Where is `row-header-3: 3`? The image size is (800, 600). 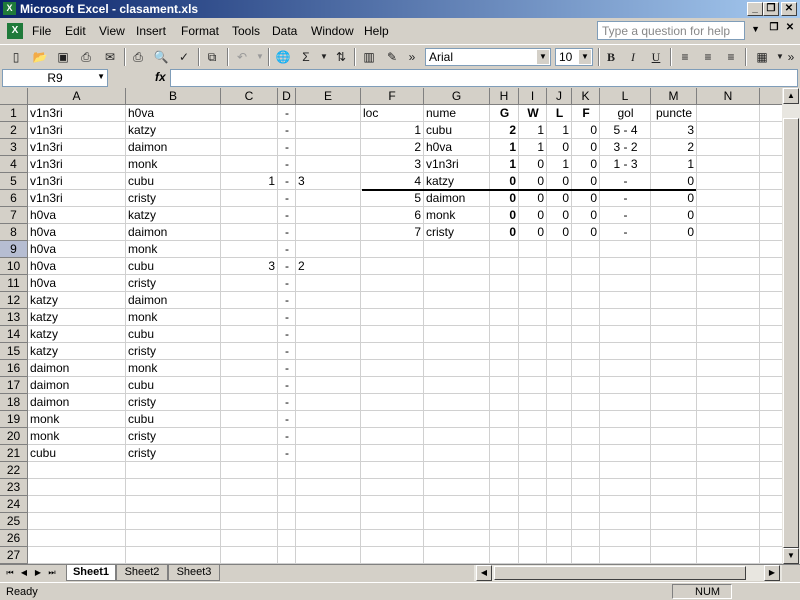 row-header-3: 3 is located at coordinates (14, 147).